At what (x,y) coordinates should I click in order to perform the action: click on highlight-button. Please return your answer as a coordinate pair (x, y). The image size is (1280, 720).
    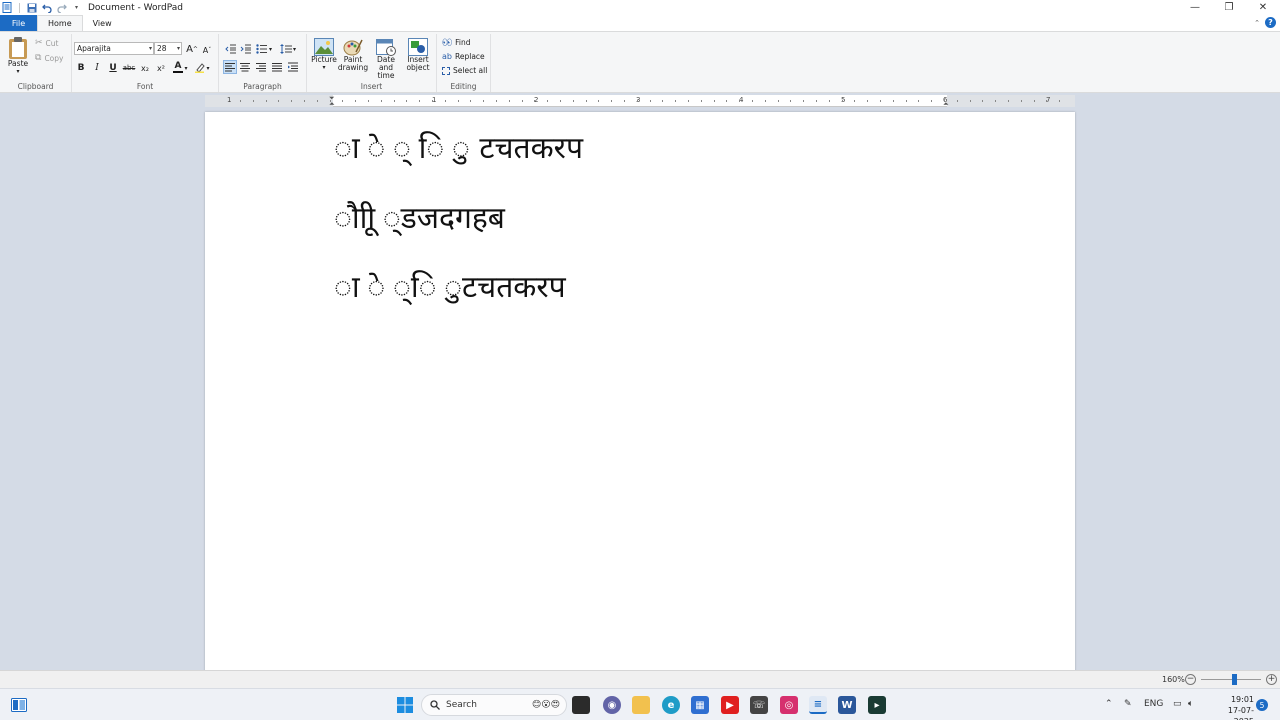
    Looking at the image, I should click on (199, 67).